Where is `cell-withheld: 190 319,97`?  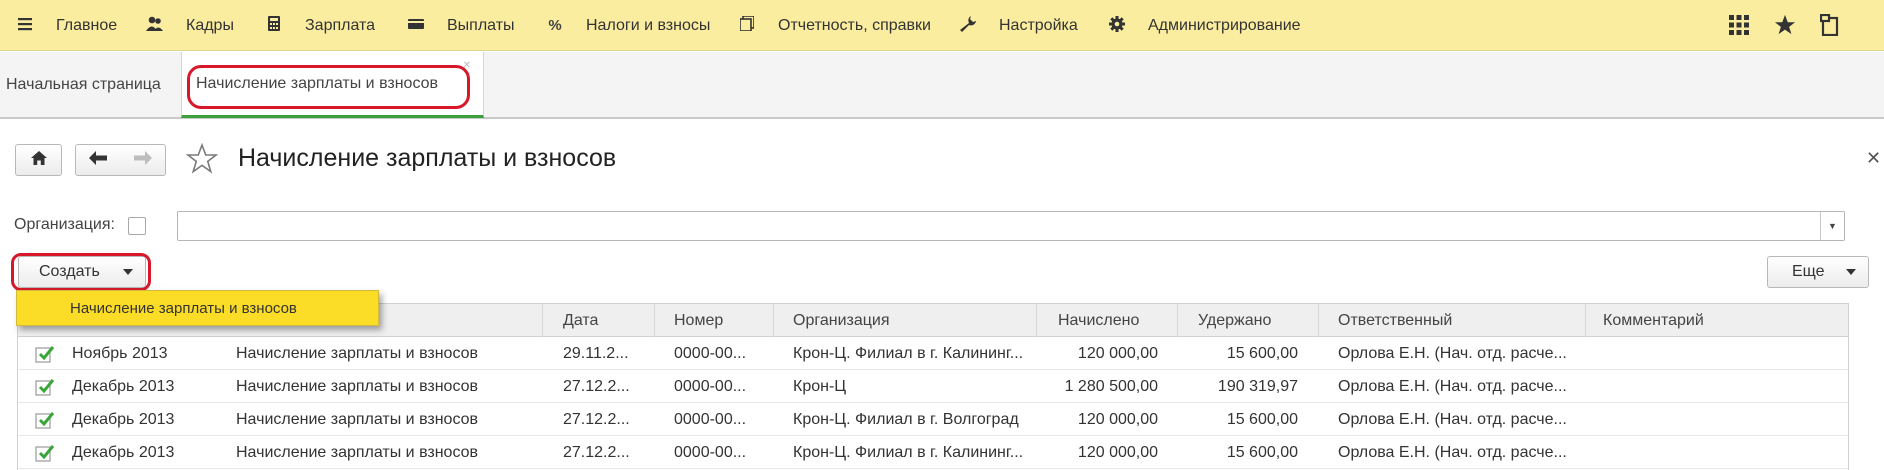 cell-withheld: 190 319,97 is located at coordinates (1257, 386).